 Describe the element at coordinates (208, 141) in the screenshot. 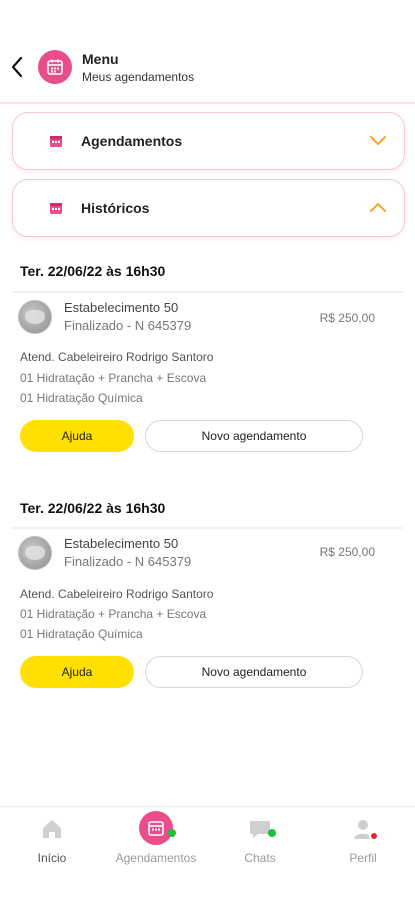

I see `accordion-agendamentos: Agendamentos` at that location.